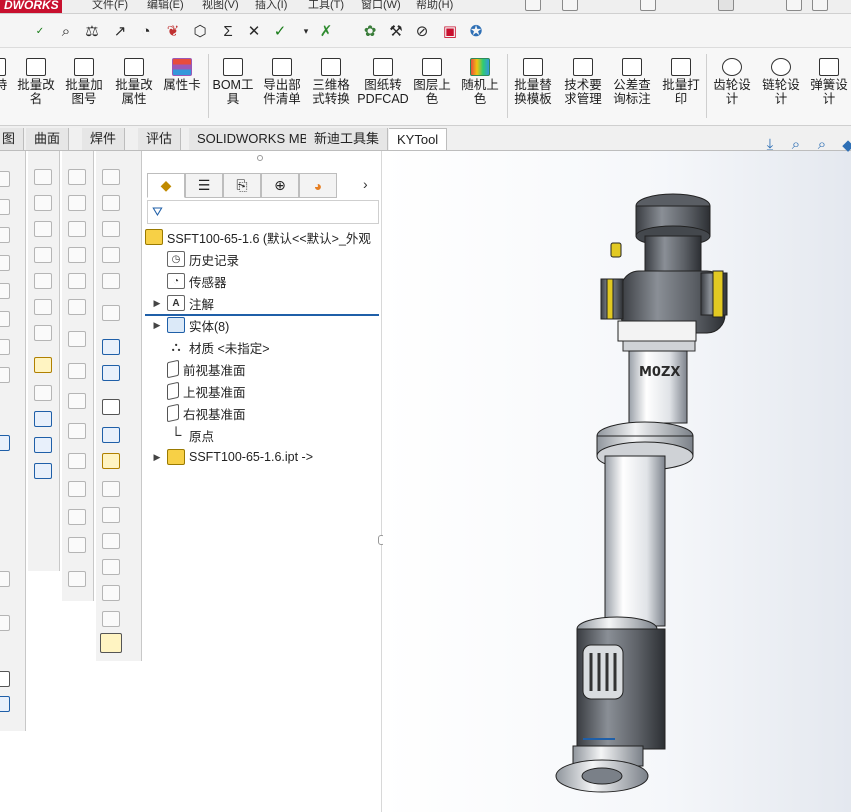 This screenshot has width=851, height=812. I want to click on dropdown-arrow-icon: ▾, so click(306, 31).